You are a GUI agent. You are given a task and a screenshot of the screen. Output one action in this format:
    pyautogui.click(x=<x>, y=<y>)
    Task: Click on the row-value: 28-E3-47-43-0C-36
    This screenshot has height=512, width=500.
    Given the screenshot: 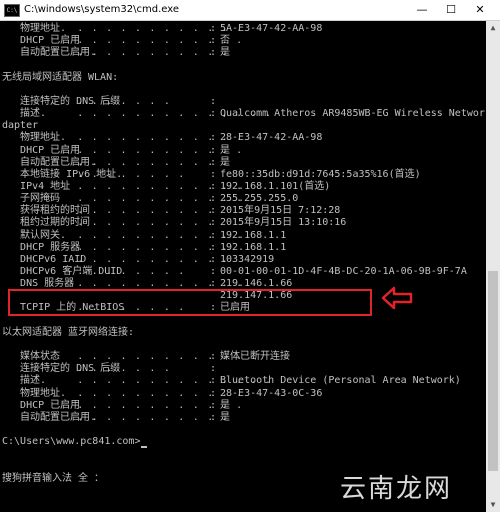 What is the action you would take?
    pyautogui.click(x=271, y=393)
    